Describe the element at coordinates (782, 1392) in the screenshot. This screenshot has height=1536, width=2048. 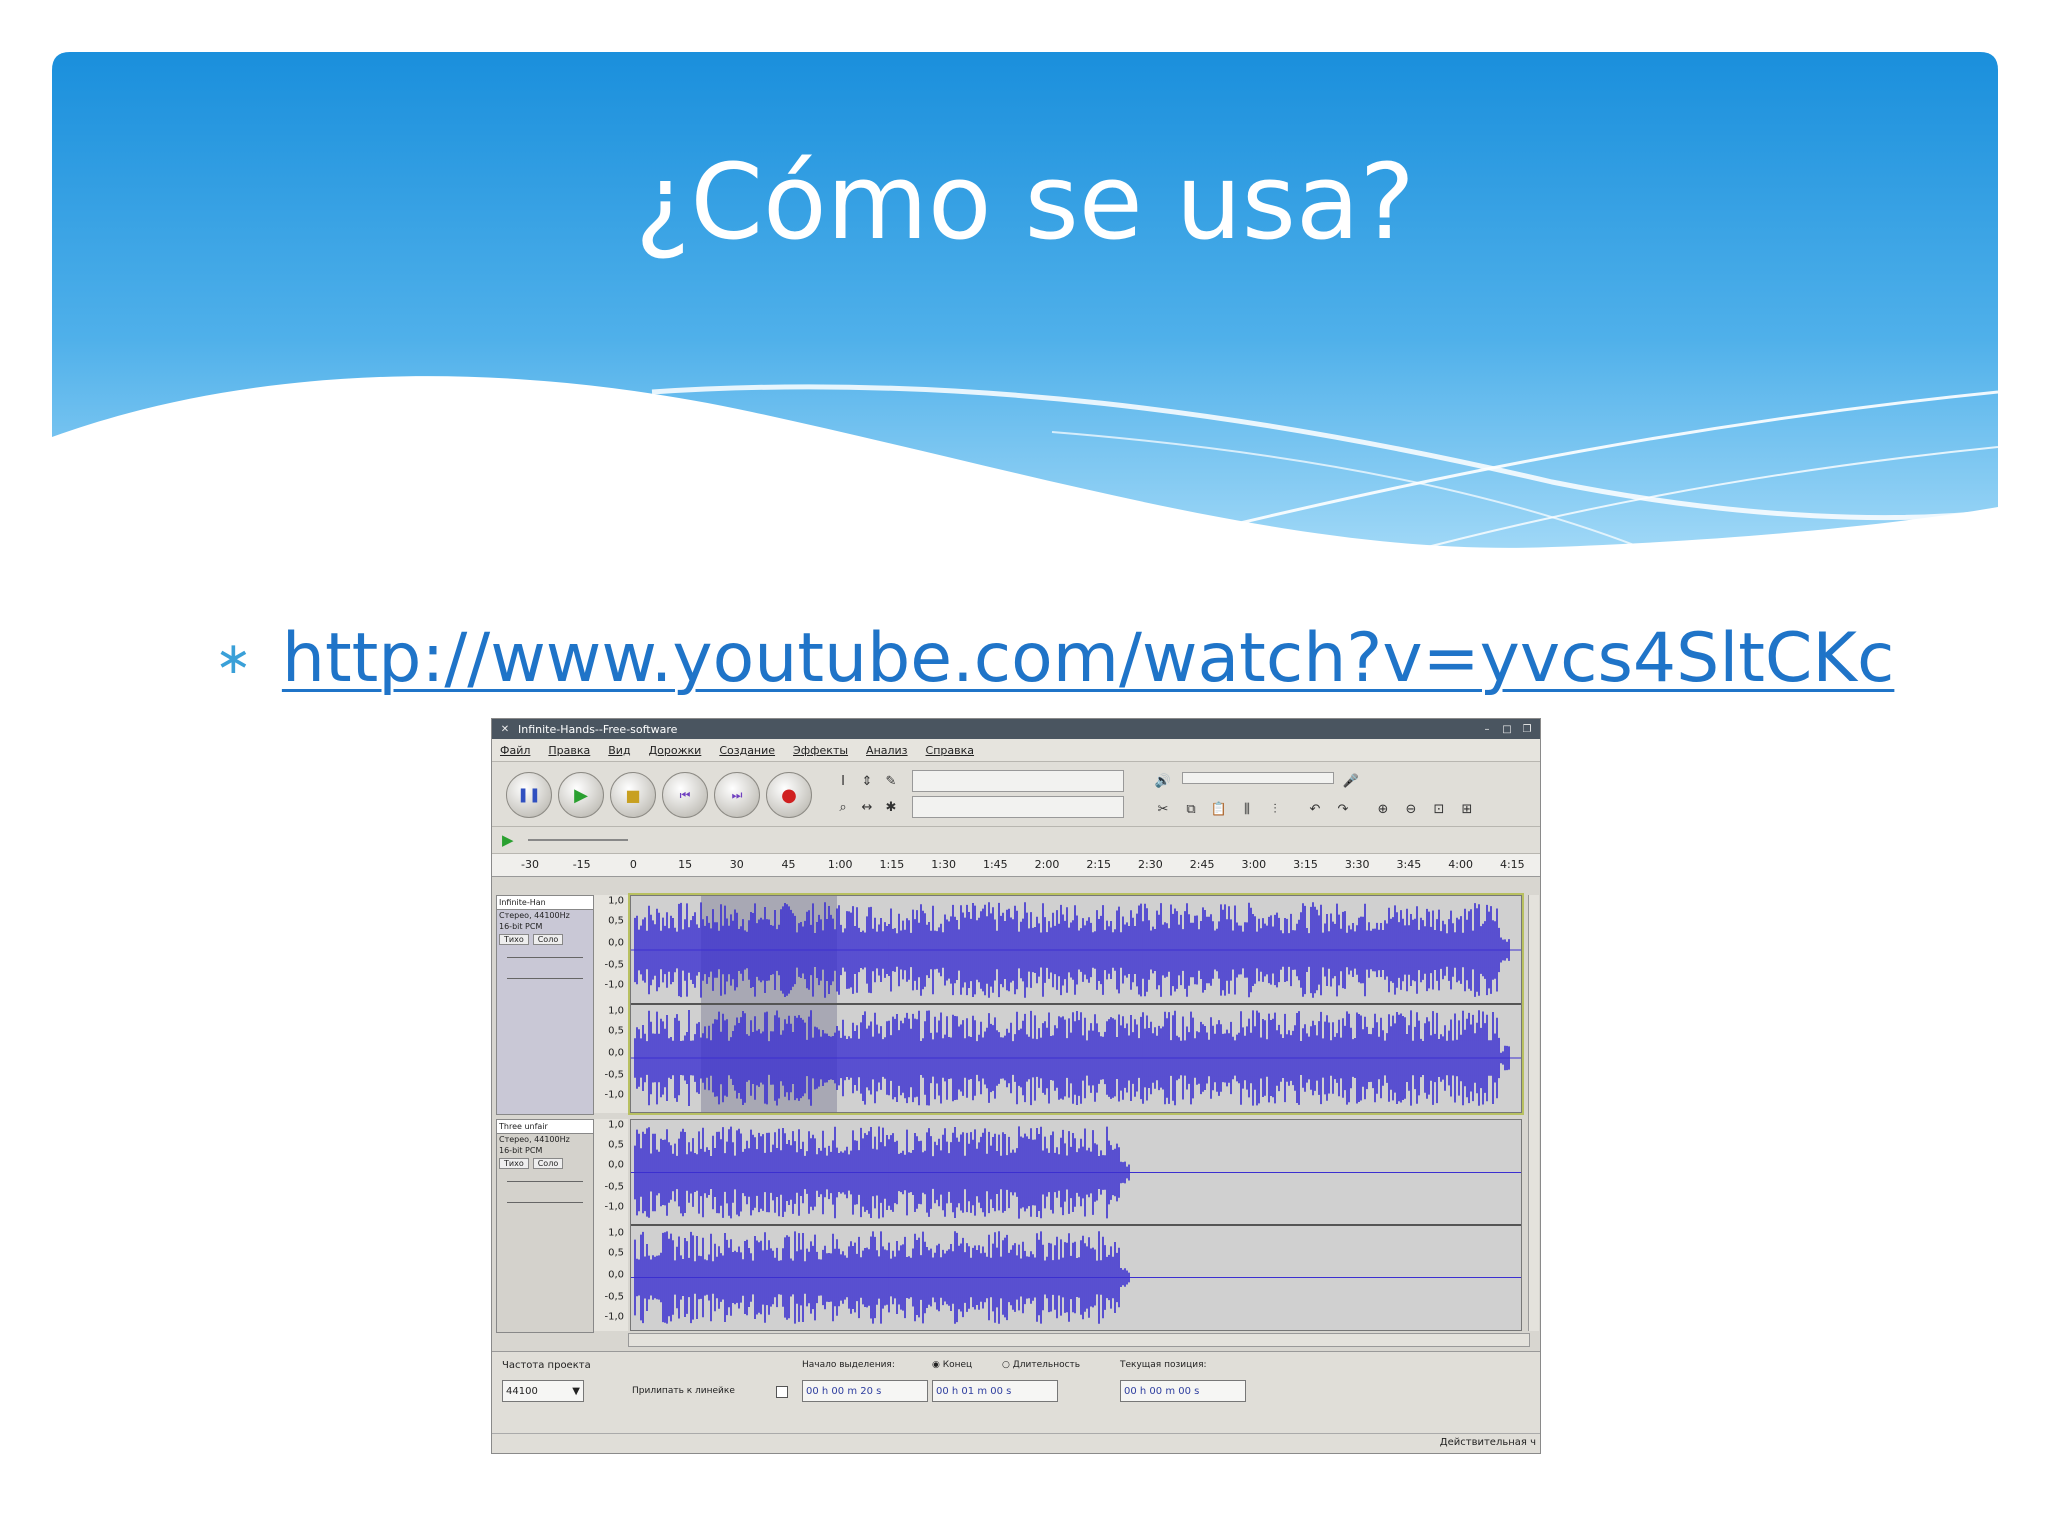
I see `snap-checkbox` at that location.